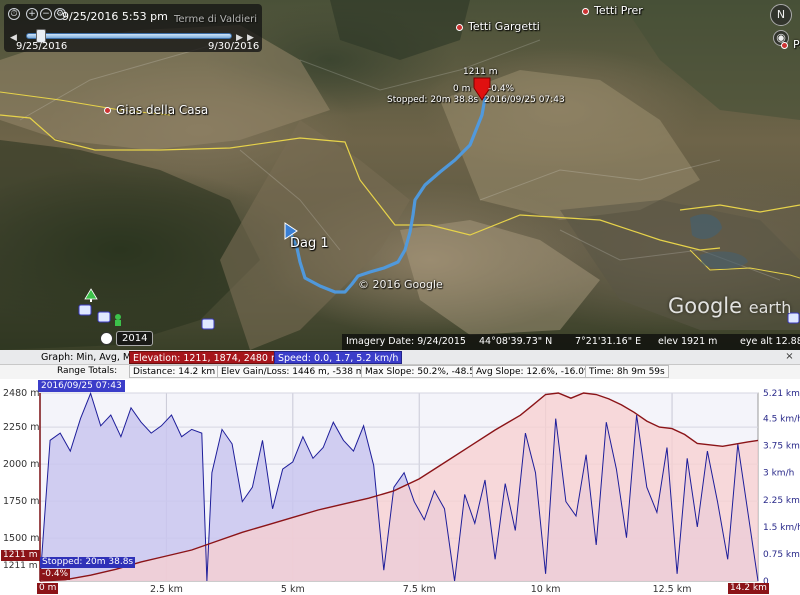 The width and height of the screenshot is (800, 595). I want to click on current-time: 9/25/2016 5:53 pm, so click(115, 16).